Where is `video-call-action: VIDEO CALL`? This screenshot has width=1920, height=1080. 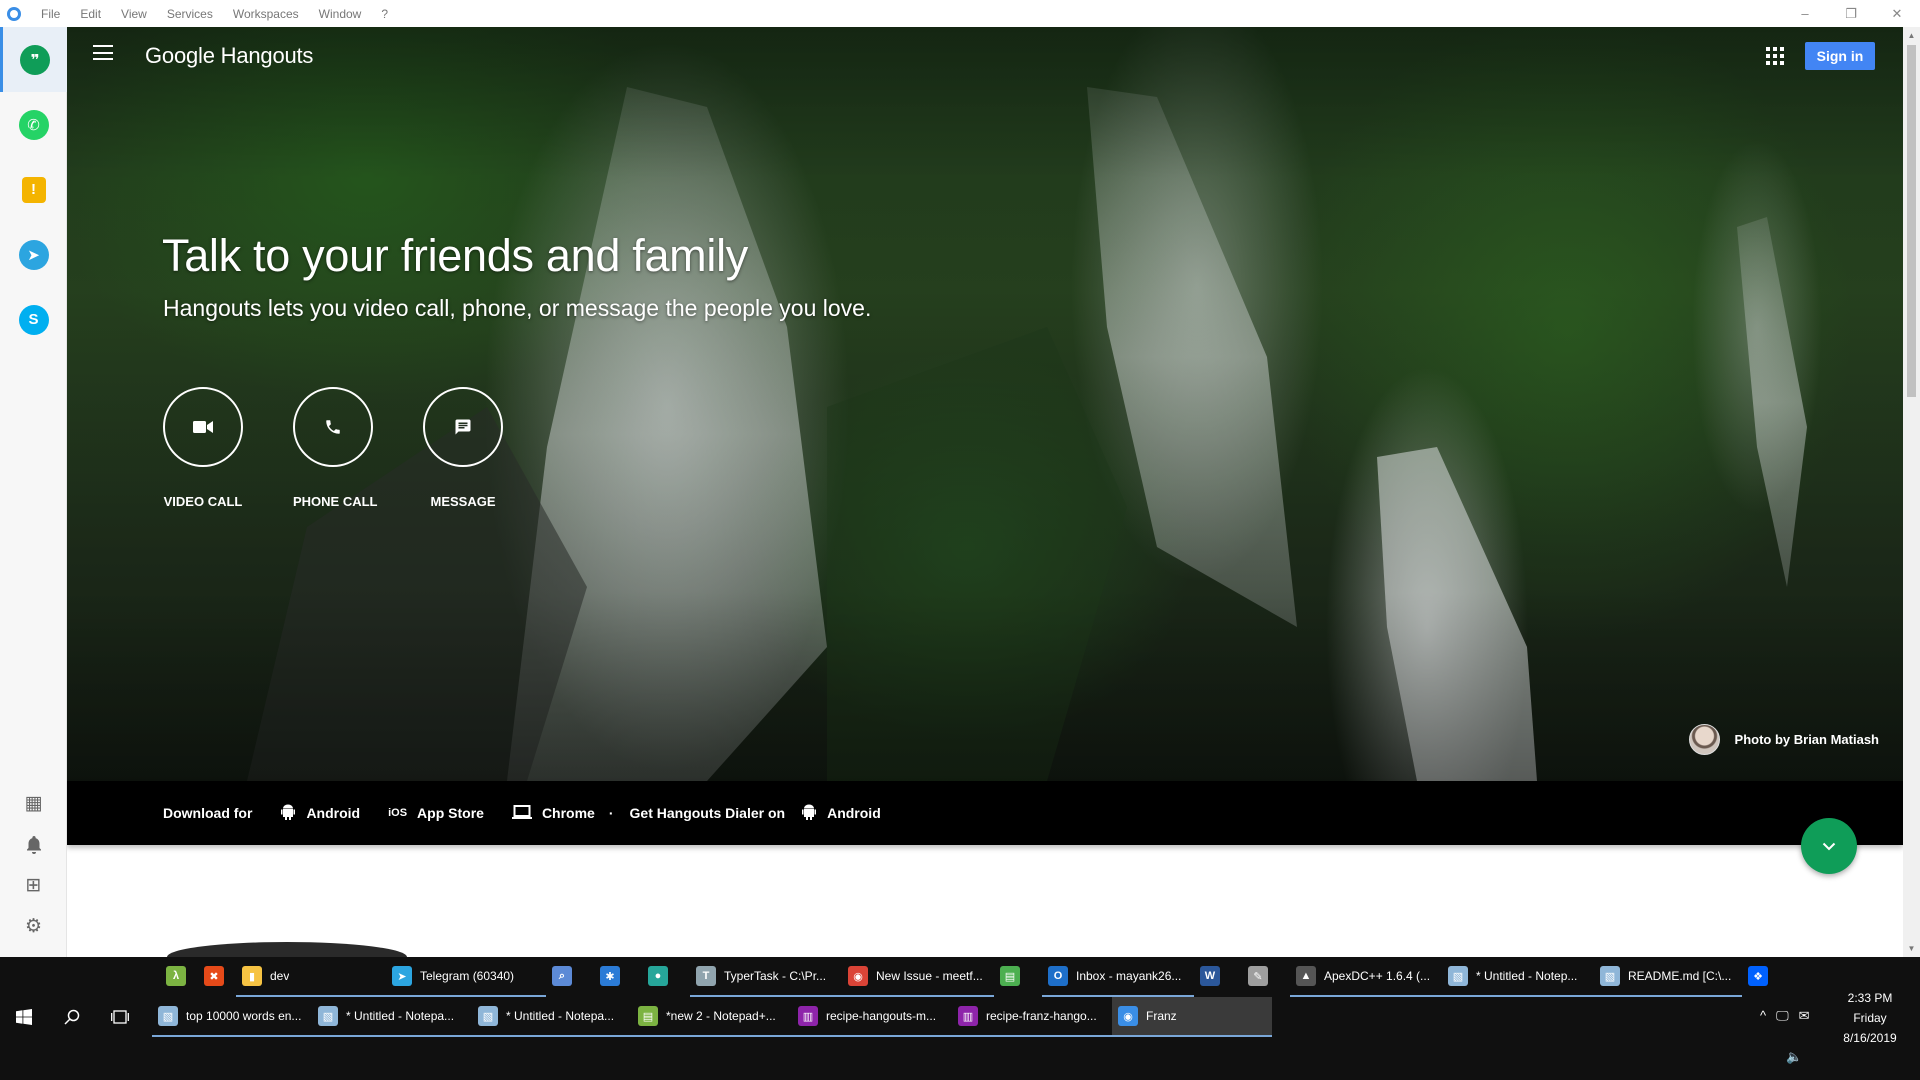 video-call-action: VIDEO CALL is located at coordinates (228, 448).